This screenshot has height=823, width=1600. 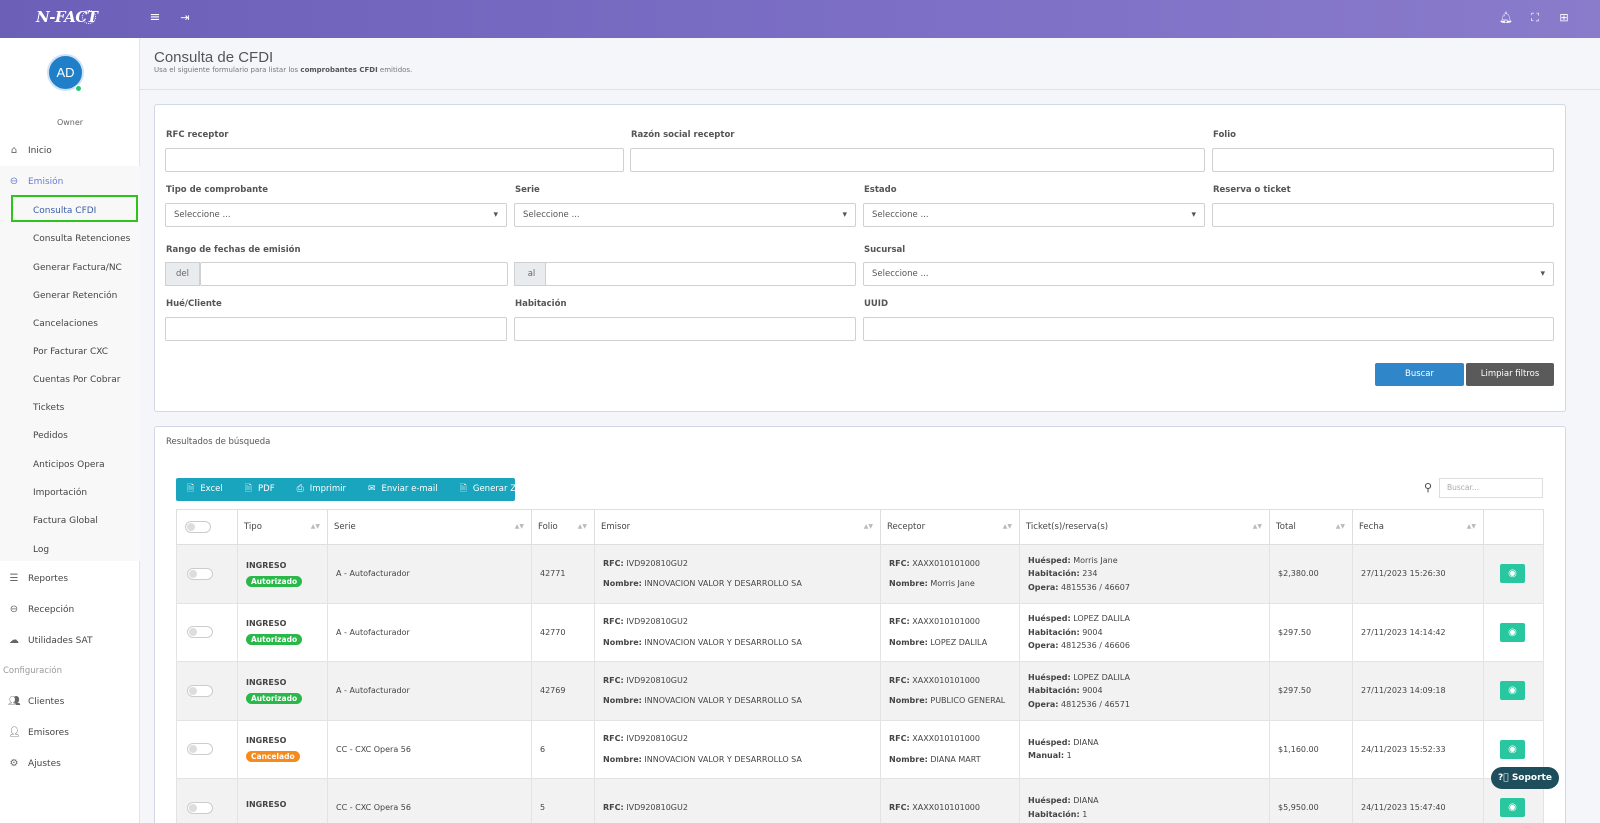 What do you see at coordinates (1506, 18) in the screenshot?
I see `bell-icon: 🔔︎` at bounding box center [1506, 18].